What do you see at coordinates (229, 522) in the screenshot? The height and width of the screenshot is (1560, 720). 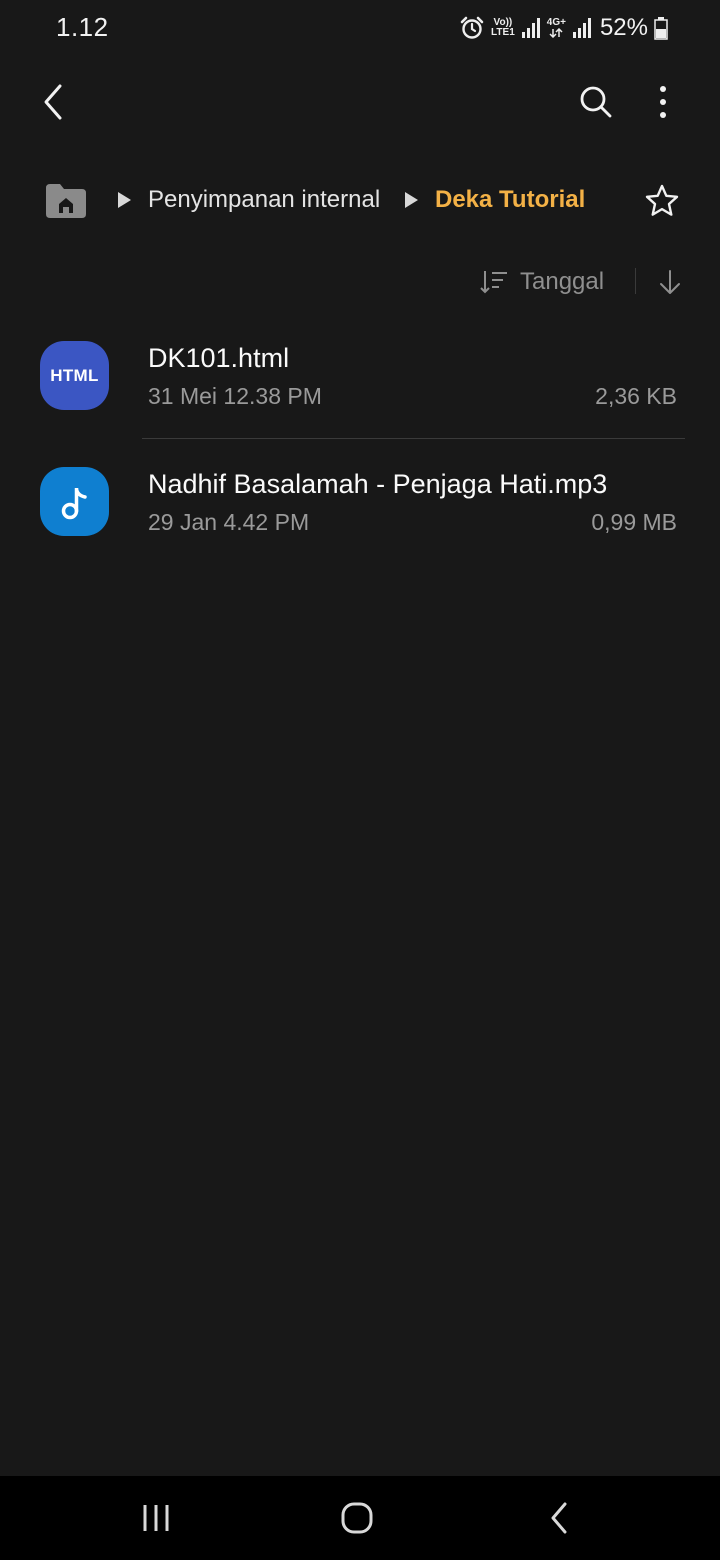 I see `file-date: 29 Jan 4.42 PM` at bounding box center [229, 522].